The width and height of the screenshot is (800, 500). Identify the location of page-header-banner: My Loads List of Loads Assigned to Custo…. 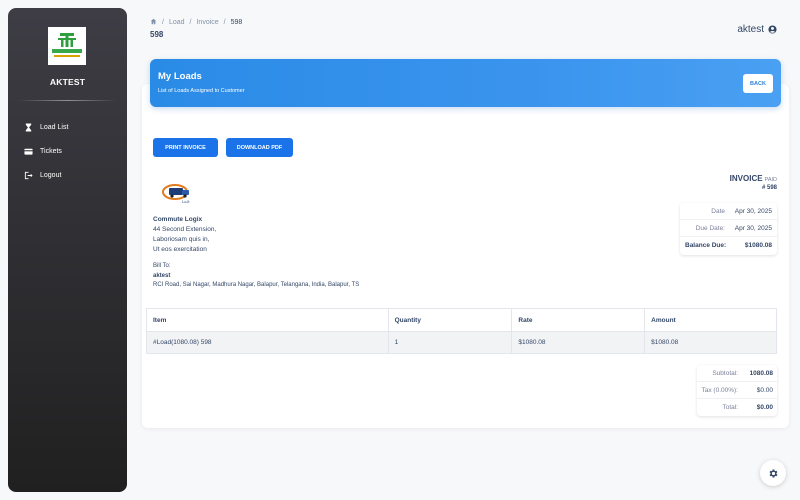
(465, 83).